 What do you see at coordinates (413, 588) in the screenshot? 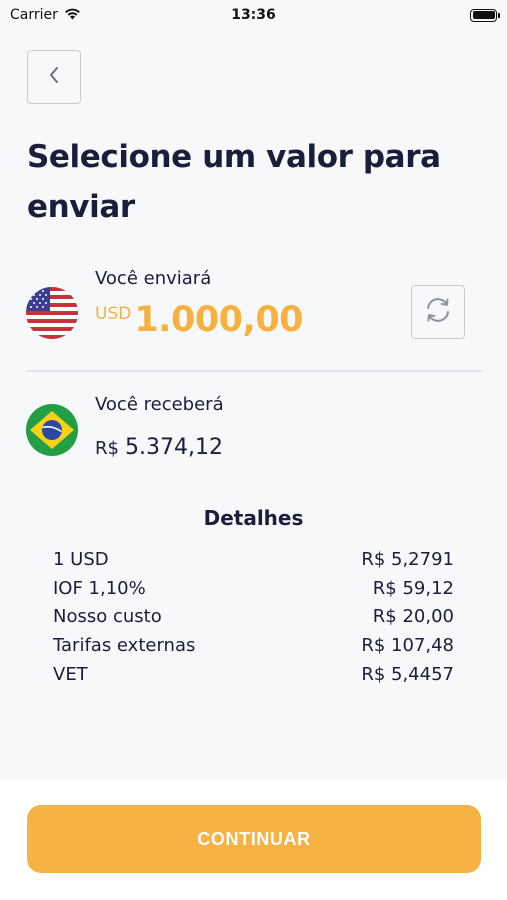
I see `detail-value: R$ 59,12` at bounding box center [413, 588].